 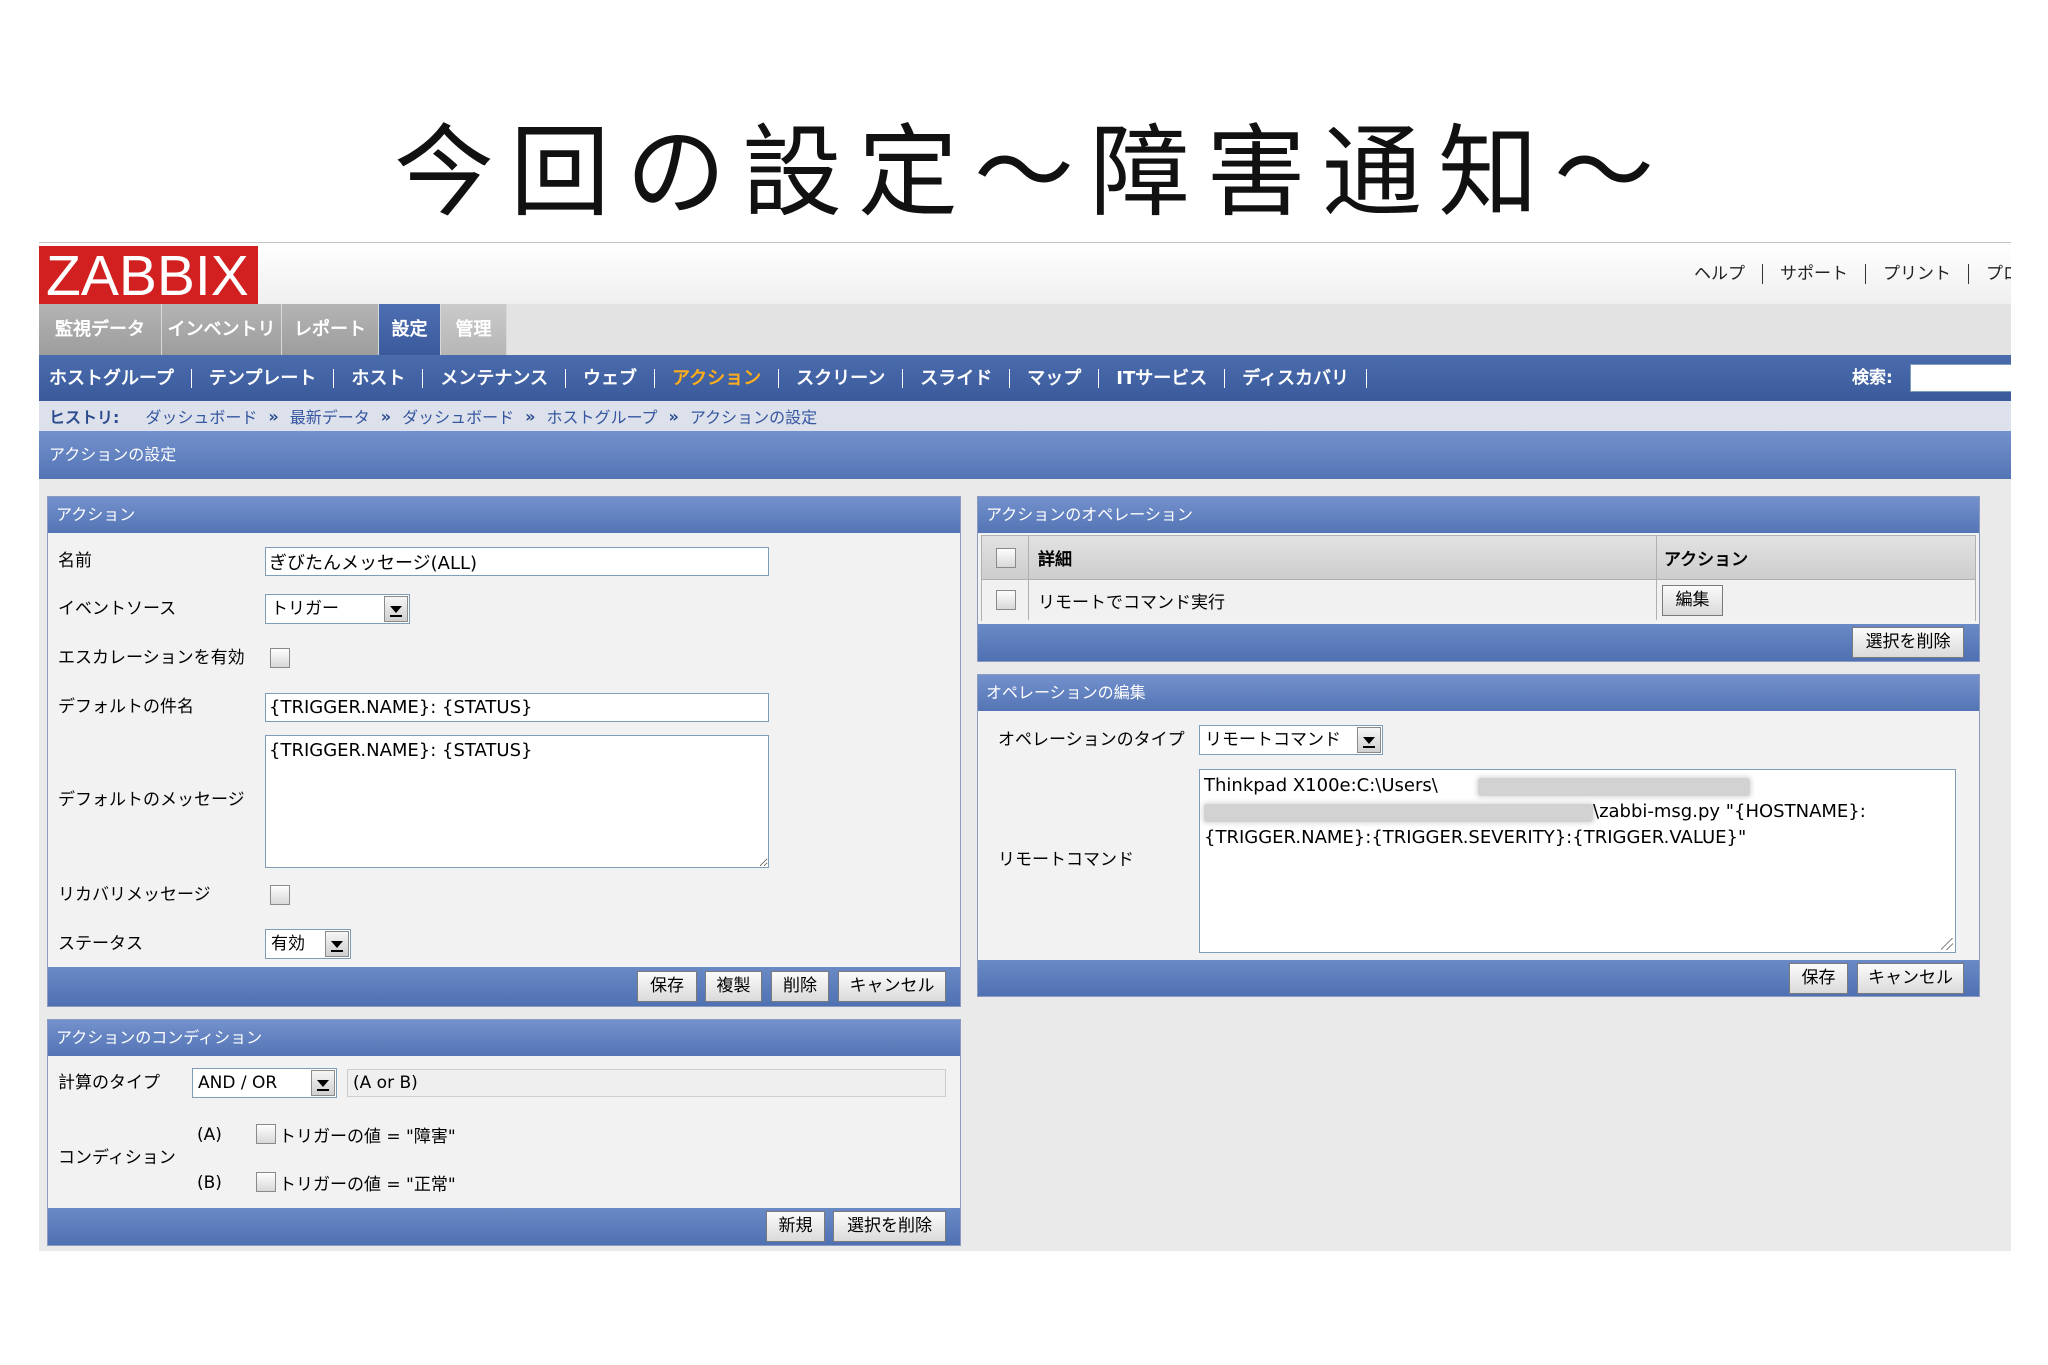 What do you see at coordinates (266, 1134) in the screenshot?
I see `condition-a-checkbox` at bounding box center [266, 1134].